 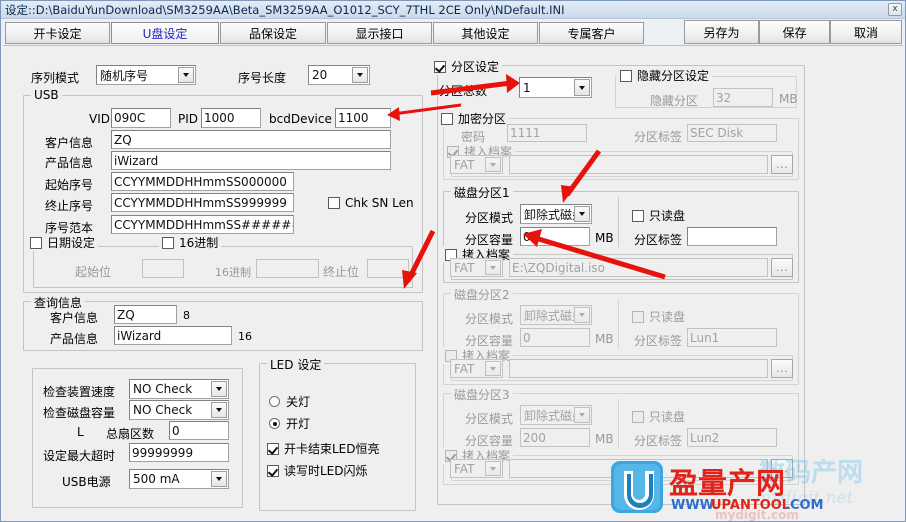 What do you see at coordinates (173, 335) in the screenshot?
I see `query-product-input: iWizard` at bounding box center [173, 335].